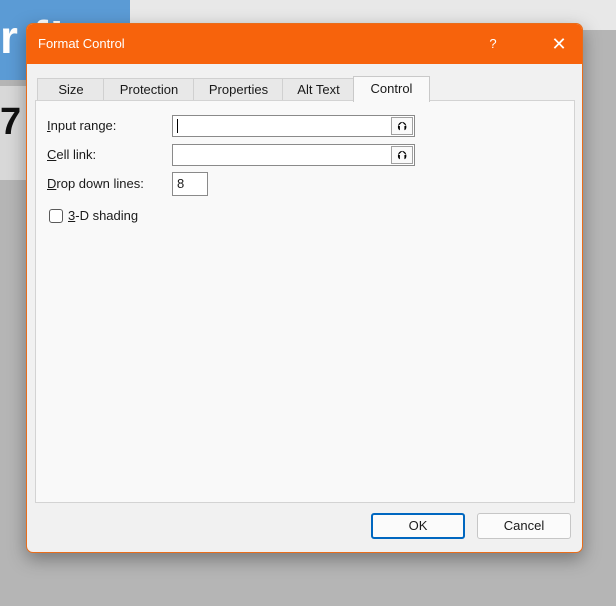  I want to click on tab-properties: Properties, so click(238, 89).